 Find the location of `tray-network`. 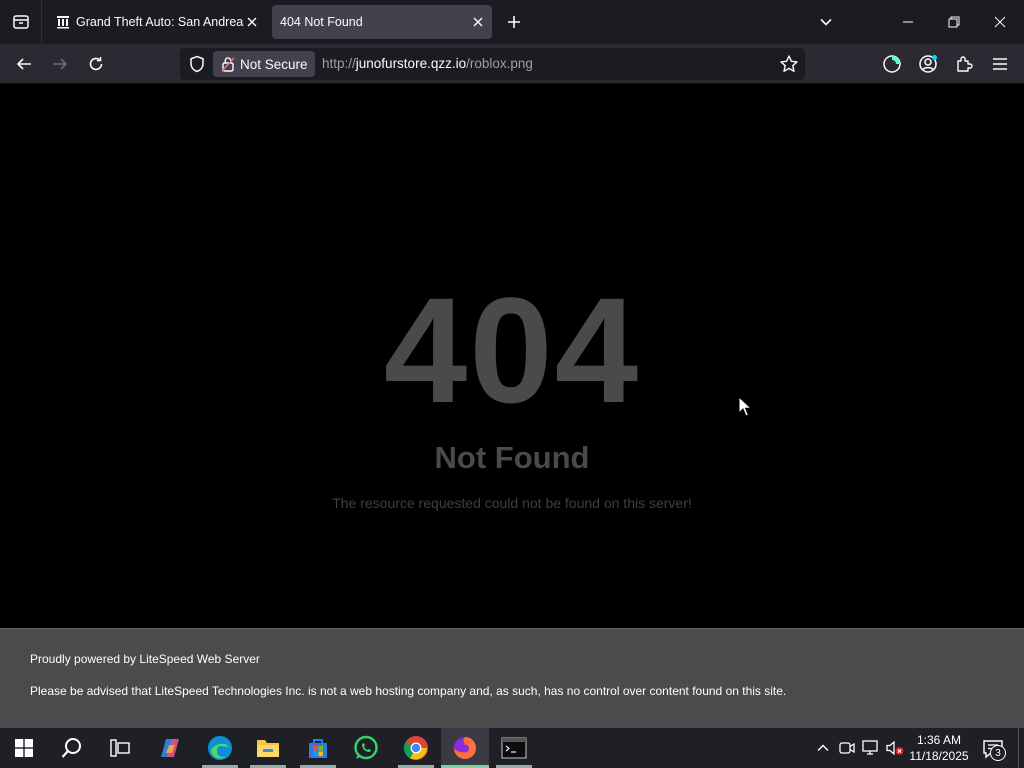

tray-network is located at coordinates (871, 748).